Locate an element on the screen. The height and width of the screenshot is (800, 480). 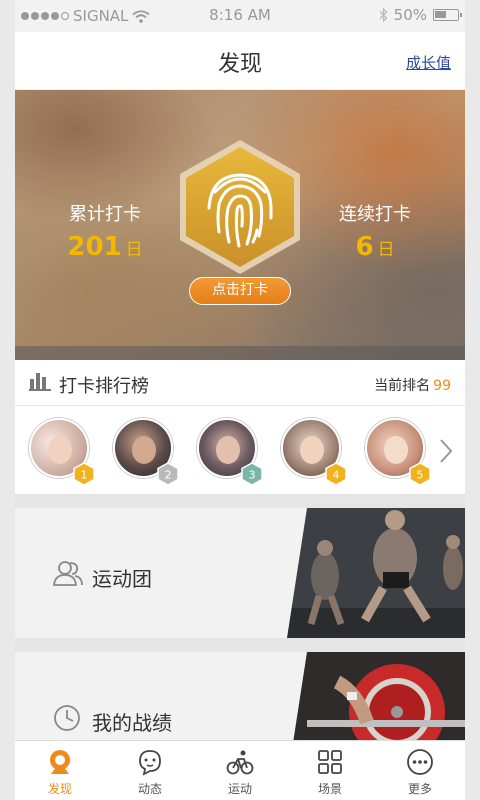
tab-sport: 运动 is located at coordinates (240, 770).